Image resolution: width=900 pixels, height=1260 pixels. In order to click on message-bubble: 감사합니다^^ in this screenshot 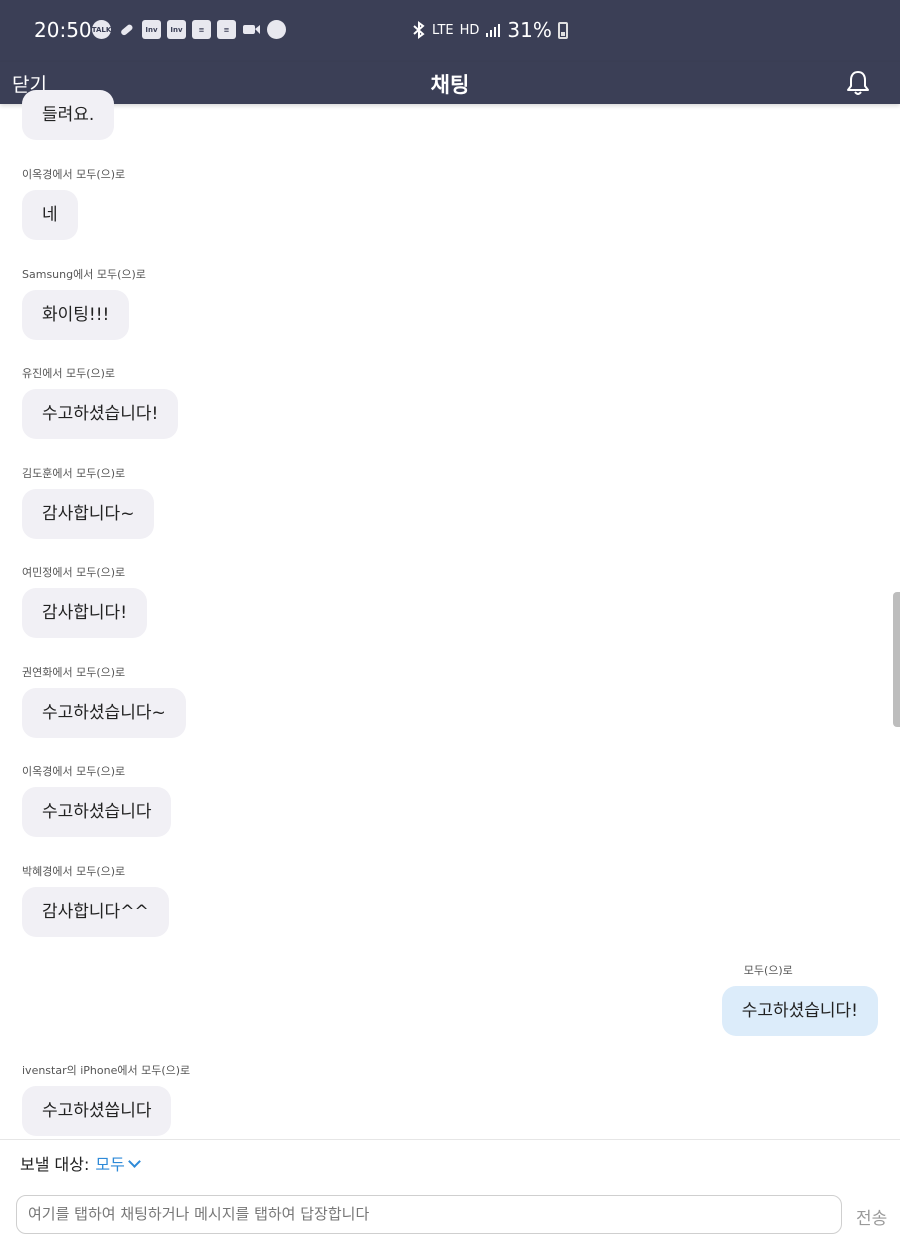, I will do `click(95, 912)`.